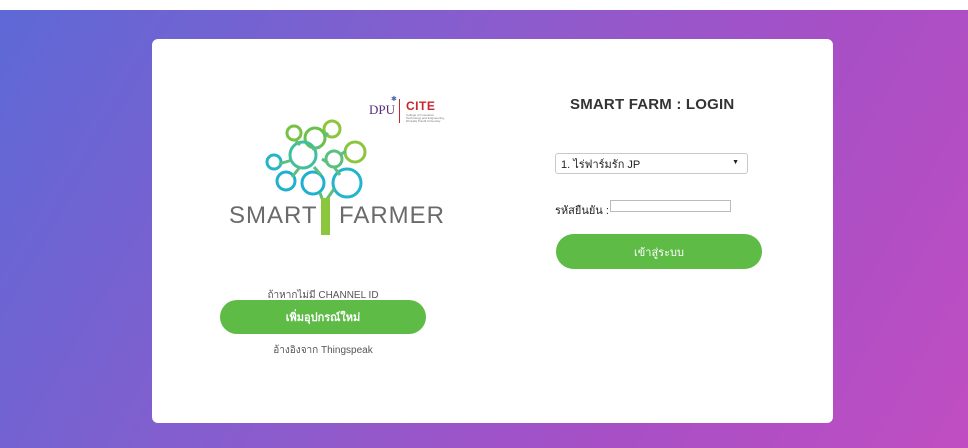 The image size is (968, 448). What do you see at coordinates (601, 164) in the screenshot?
I see `farm-select-value: 1. ไร่ฟาร์มรัก JP` at bounding box center [601, 164].